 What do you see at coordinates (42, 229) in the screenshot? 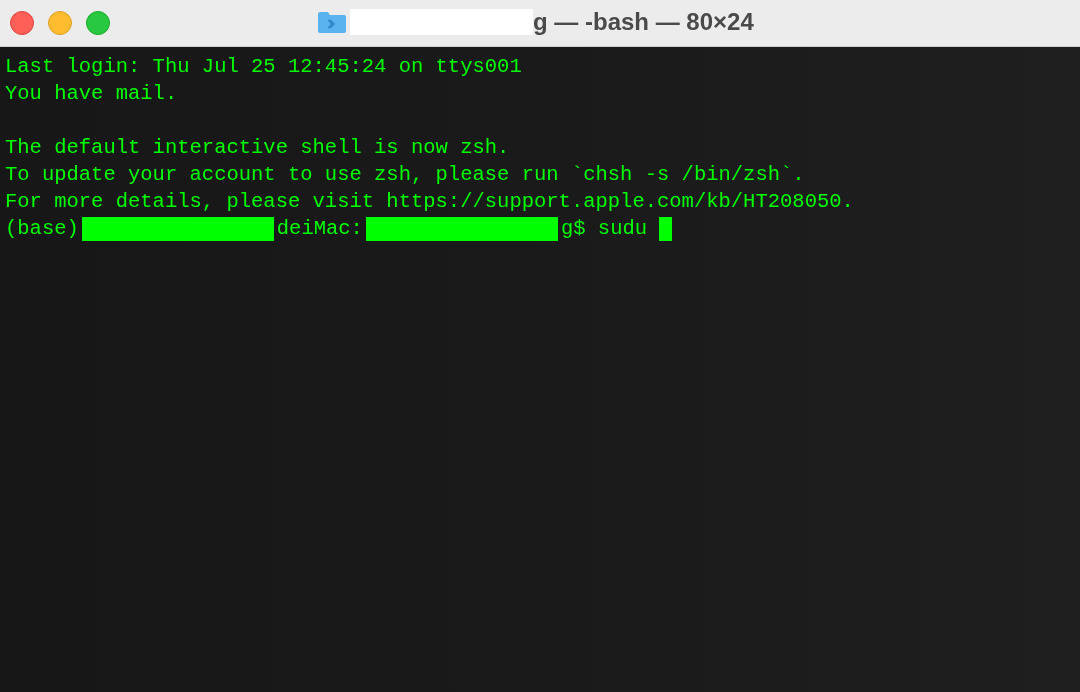
I see `prompt-text: (base)` at bounding box center [42, 229].